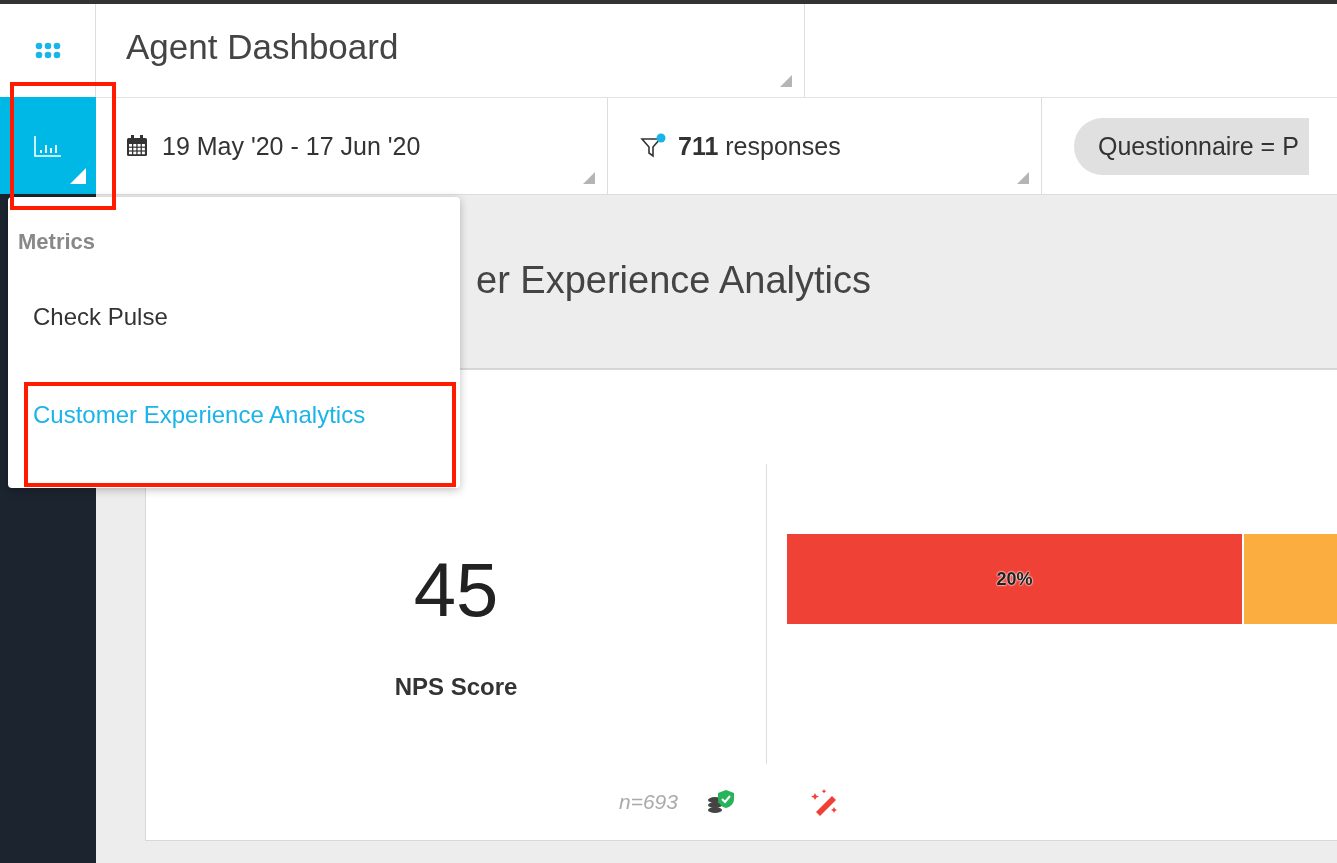 This screenshot has height=863, width=1337. What do you see at coordinates (673, 280) in the screenshot?
I see `section-title: er Experience Analytics` at bounding box center [673, 280].